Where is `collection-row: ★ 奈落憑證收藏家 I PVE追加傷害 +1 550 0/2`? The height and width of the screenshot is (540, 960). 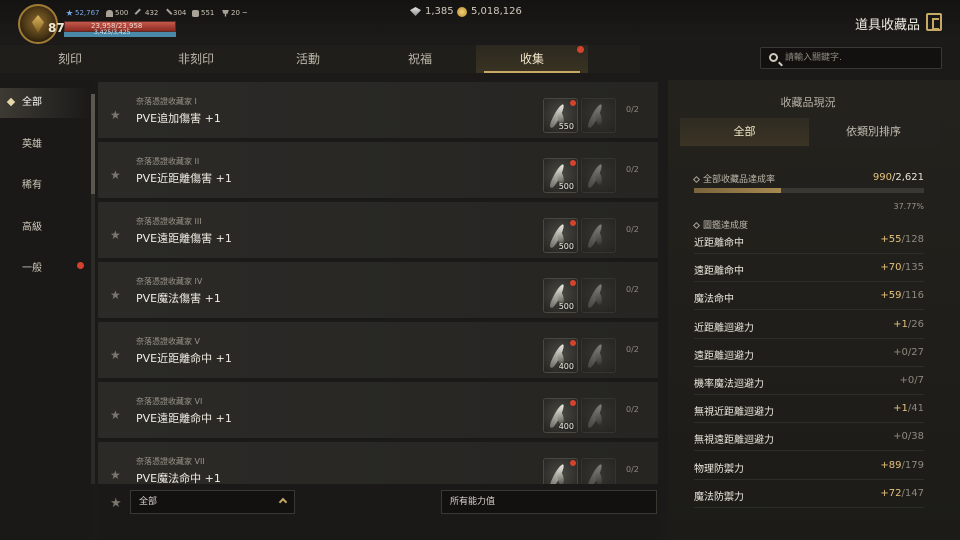 collection-row: ★ 奈落憑證收藏家 I PVE追加傷害 +1 550 0/2 is located at coordinates (378, 111).